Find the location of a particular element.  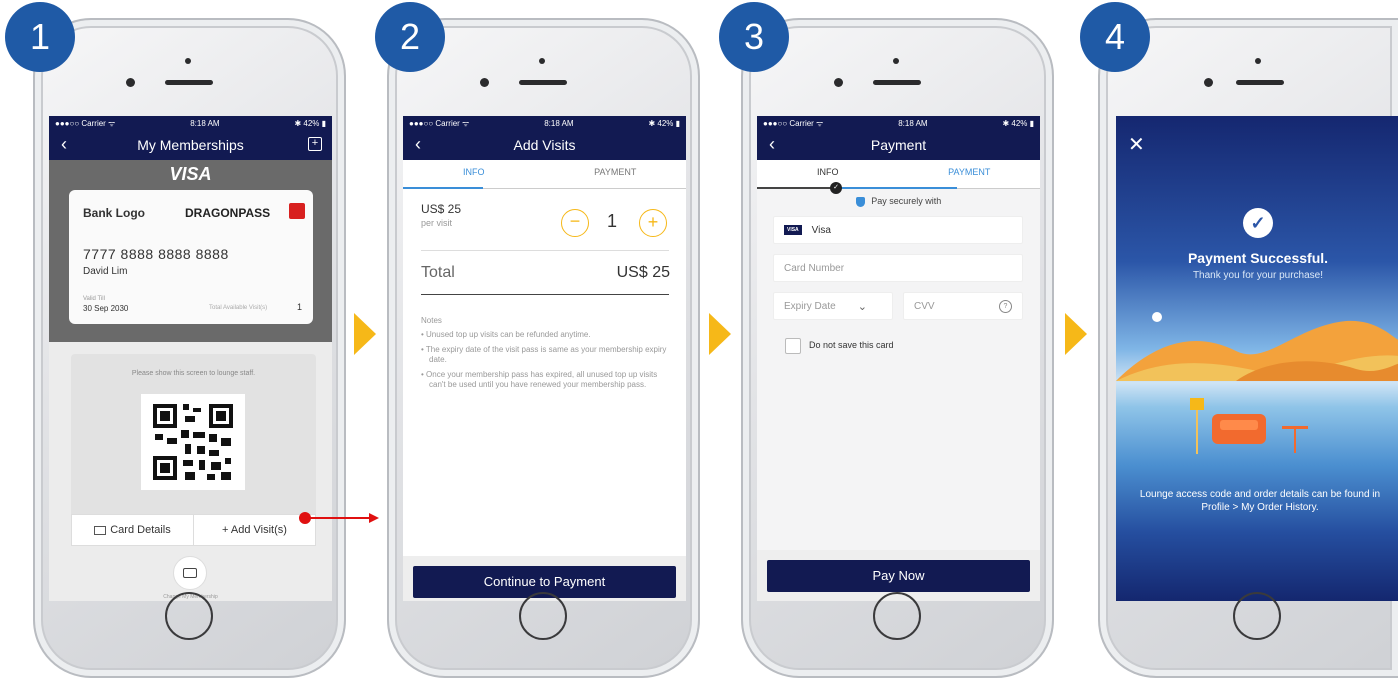

notes-title: Notes is located at coordinates (431, 320).